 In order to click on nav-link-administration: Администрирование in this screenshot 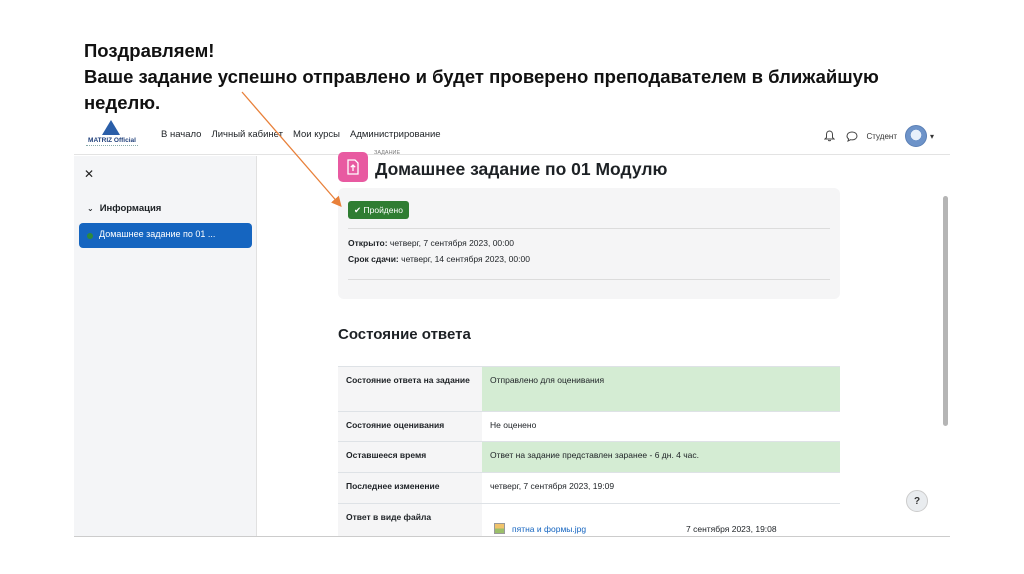, I will do `click(395, 134)`.